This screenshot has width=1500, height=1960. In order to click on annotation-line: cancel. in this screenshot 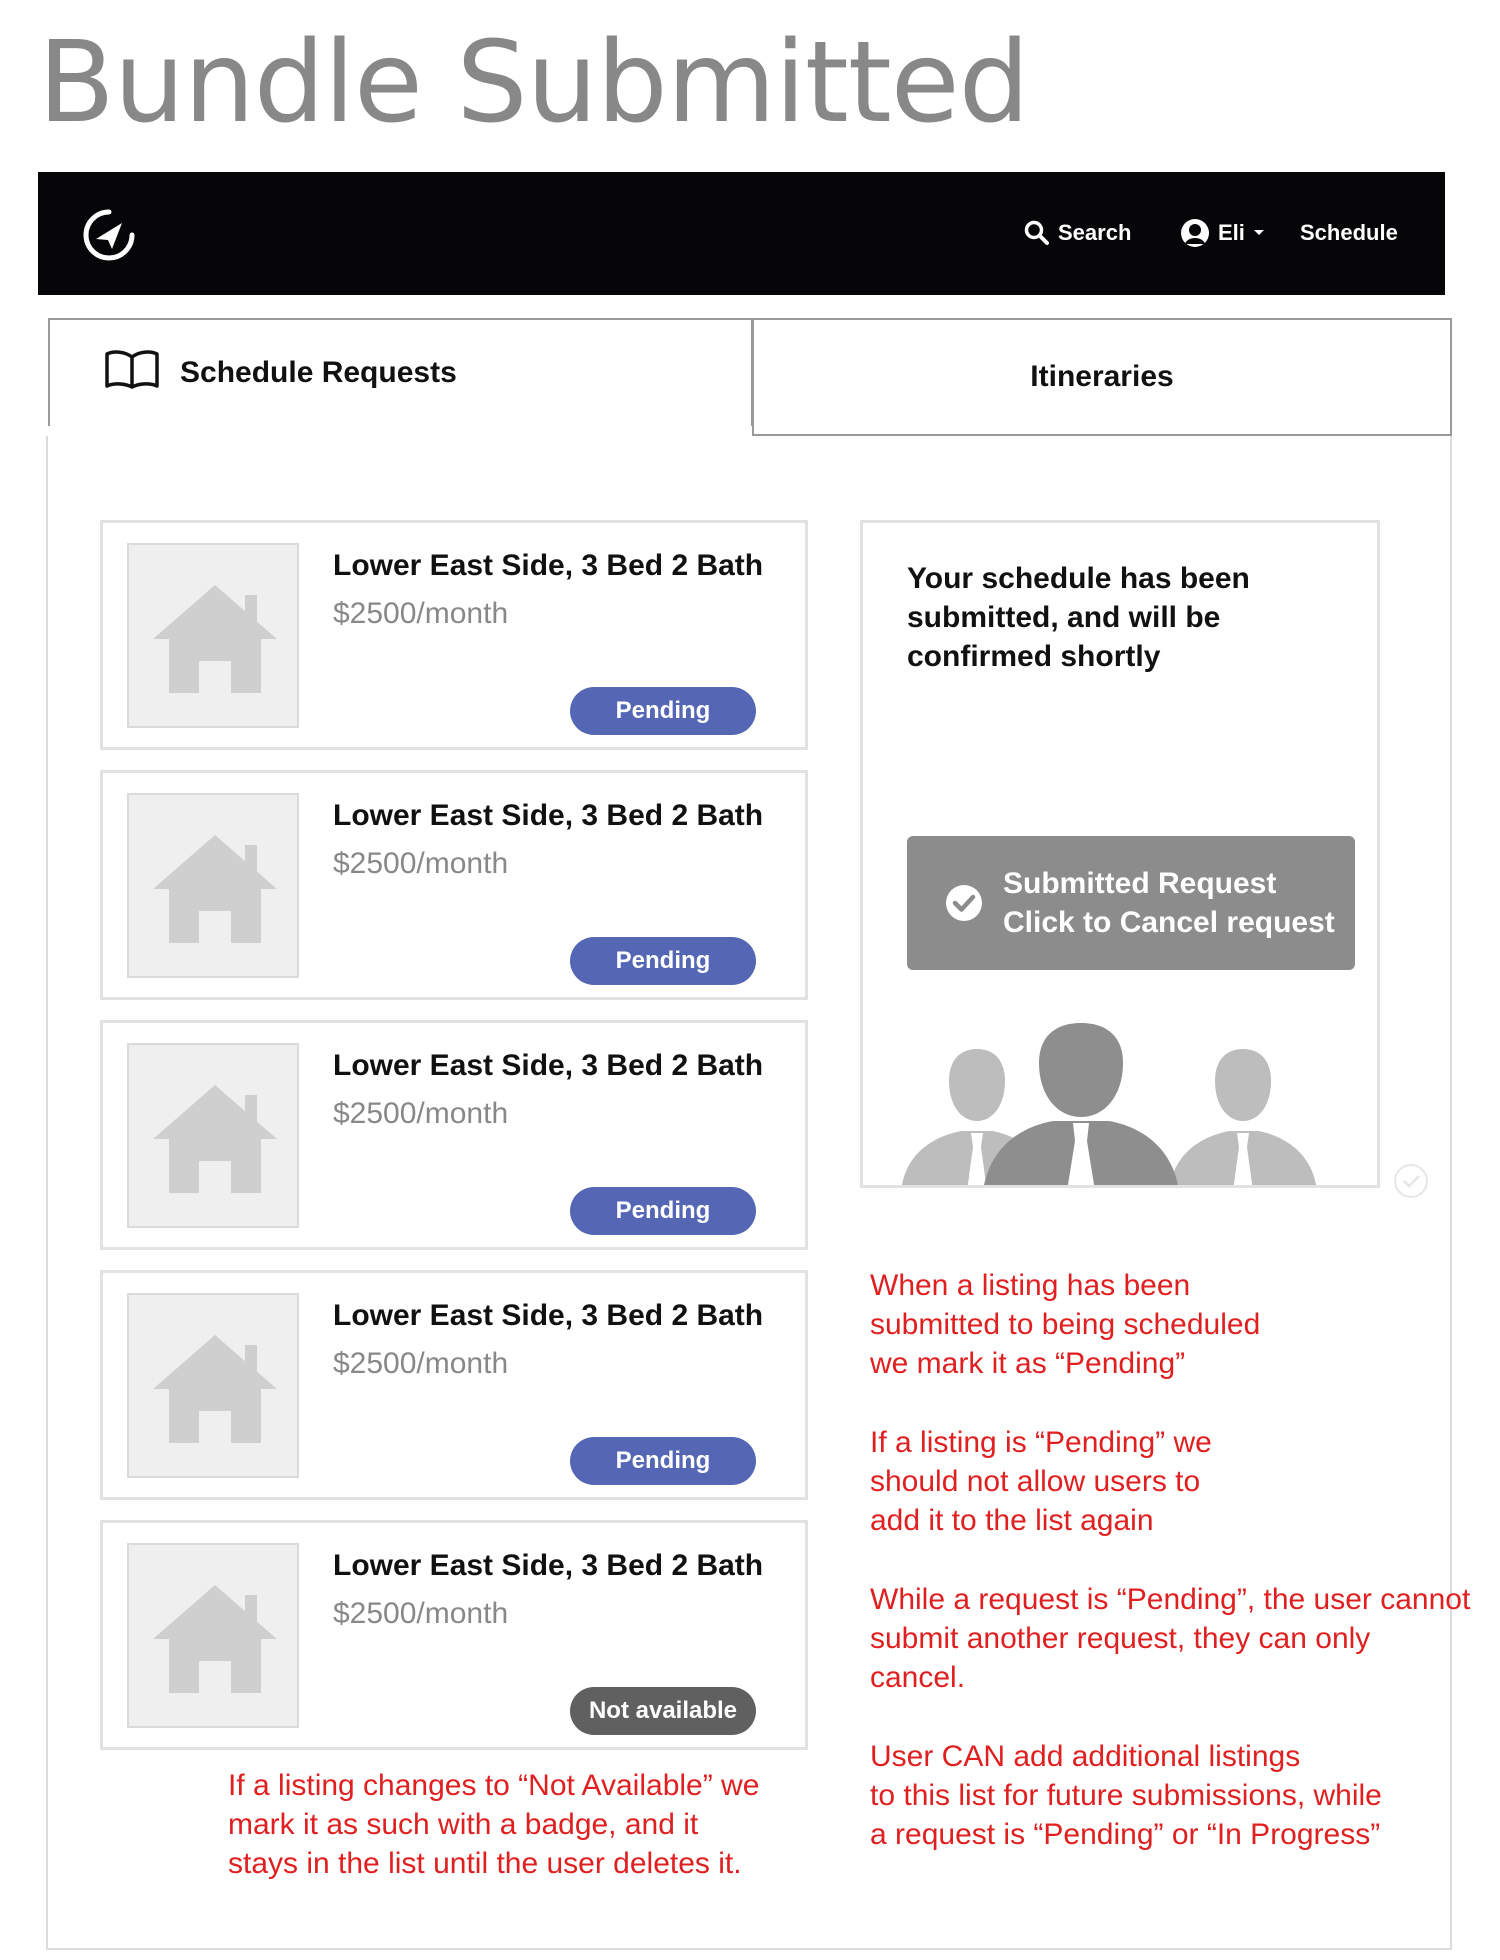, I will do `click(918, 1677)`.